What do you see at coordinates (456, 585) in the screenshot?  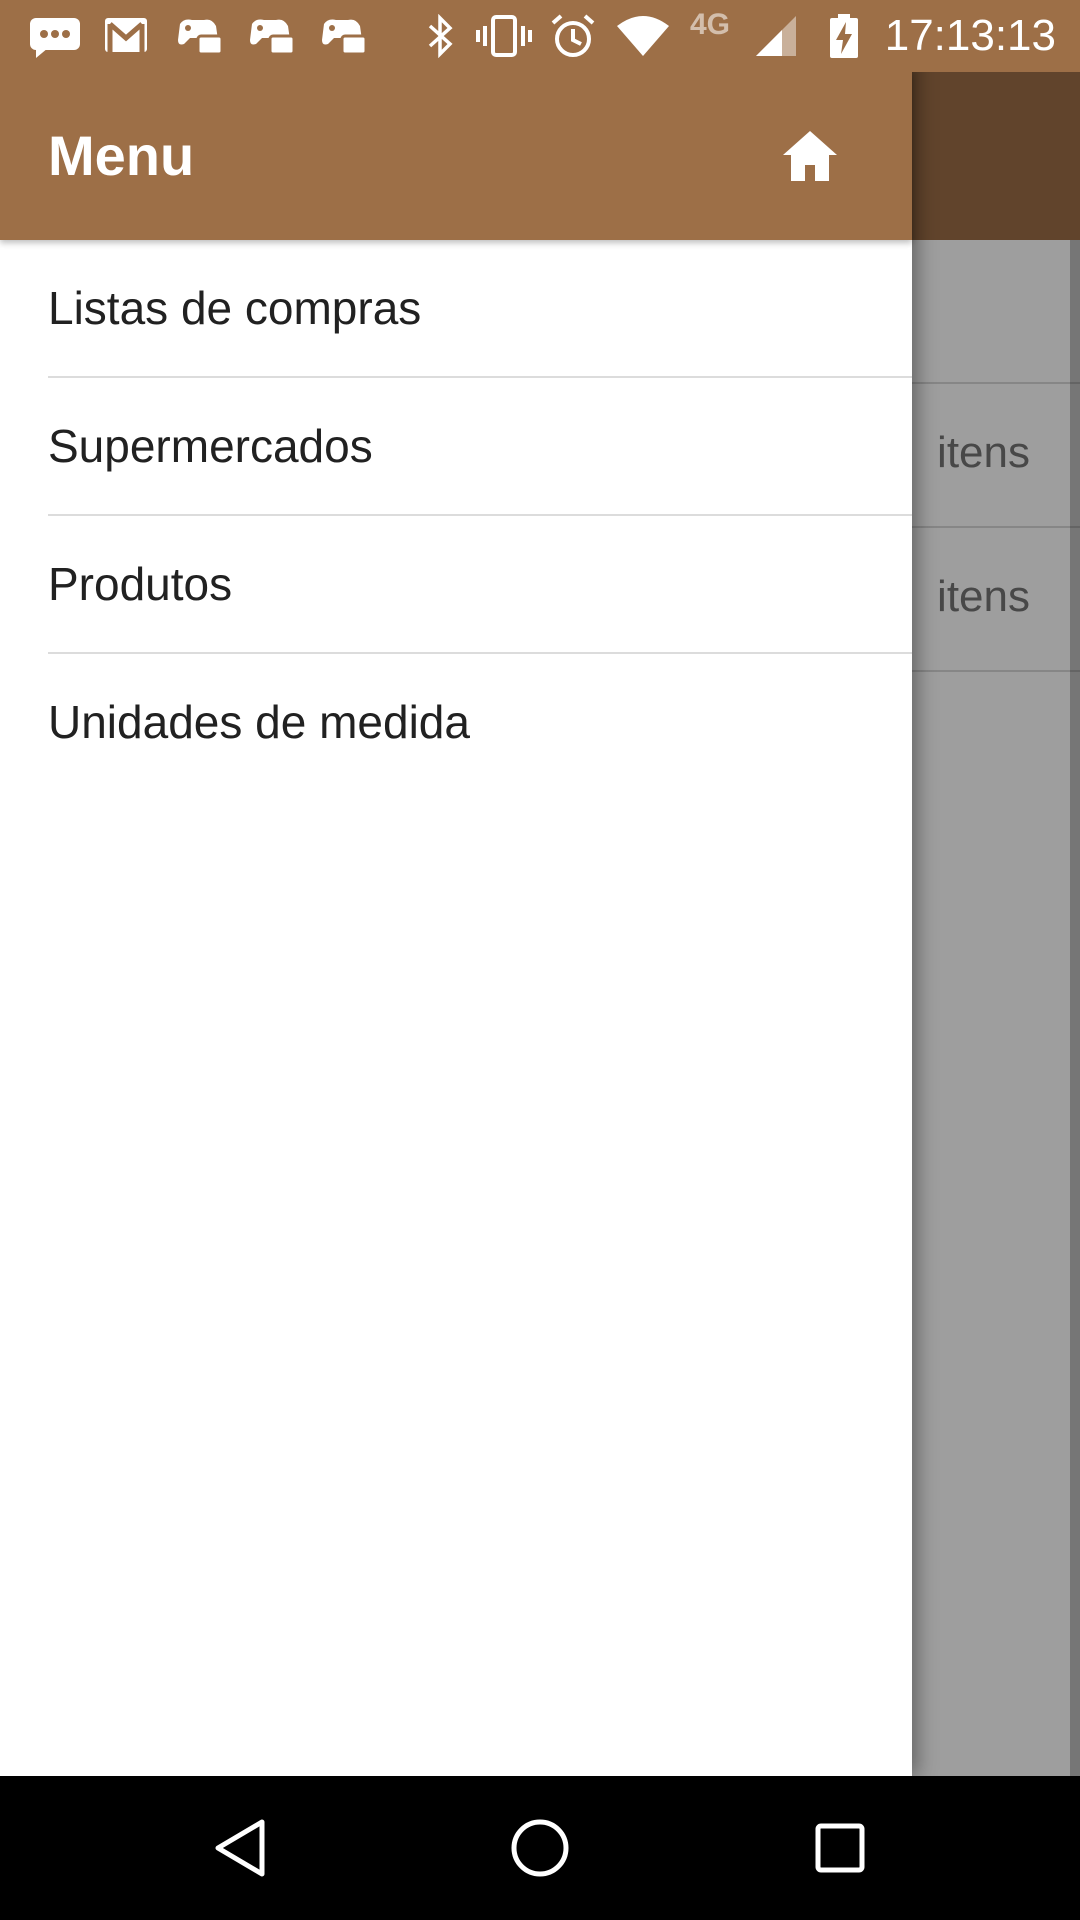 I see `menu-item-produtos: Produtos` at bounding box center [456, 585].